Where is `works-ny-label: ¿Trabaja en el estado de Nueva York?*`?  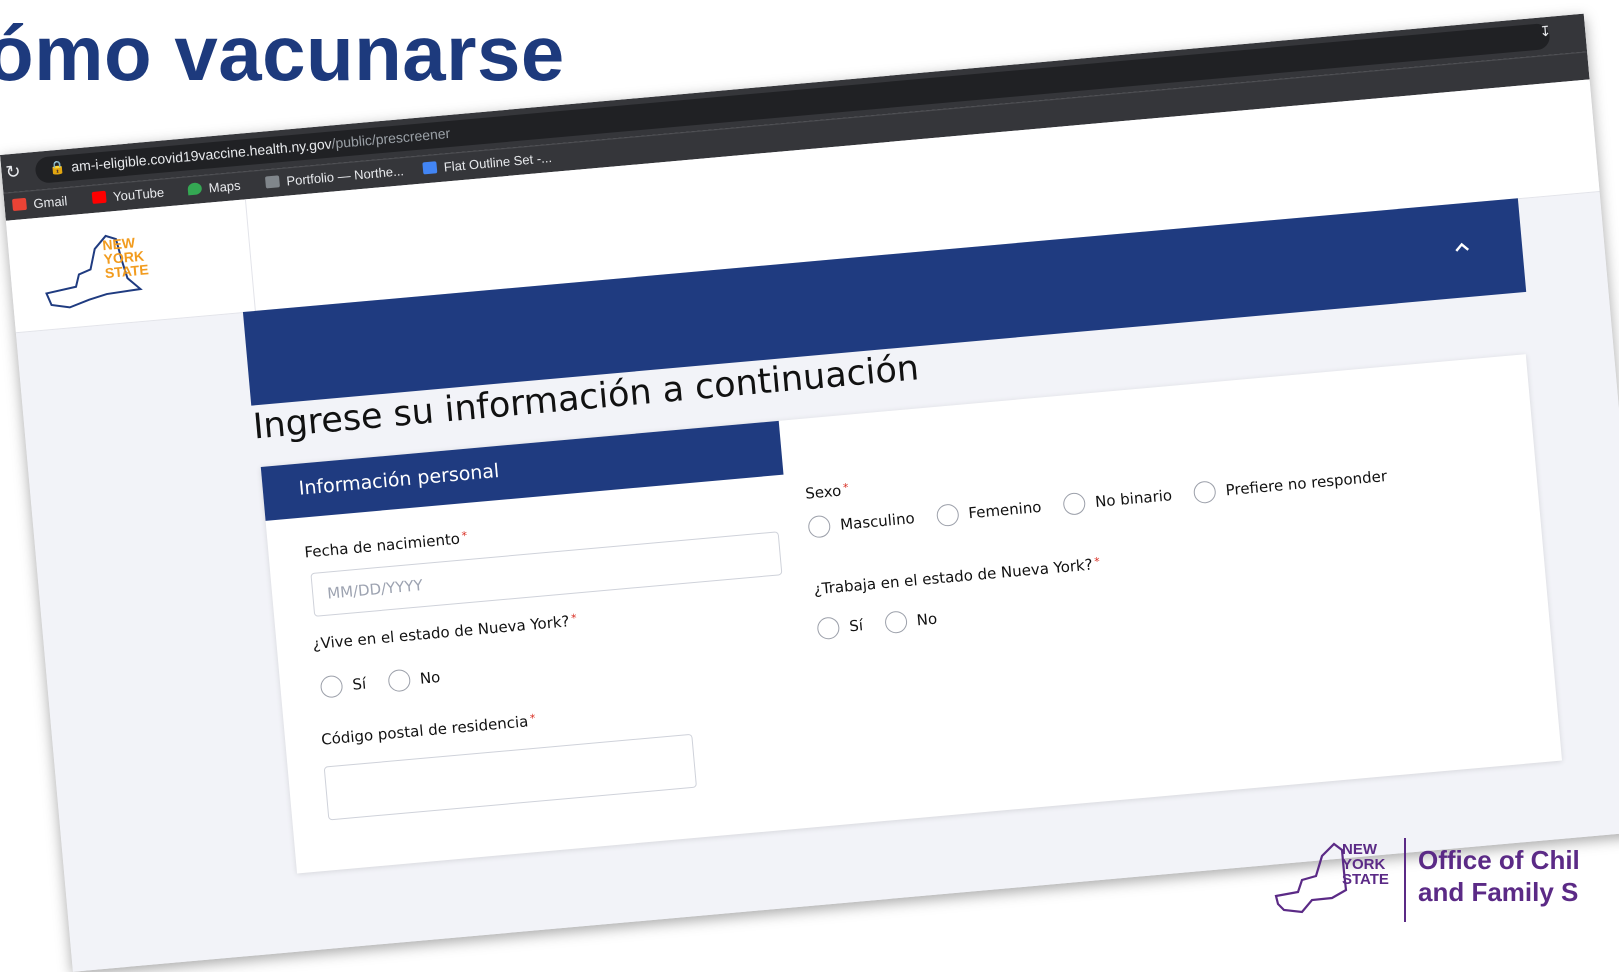 works-ny-label: ¿Trabaja en el estado de Nueva York?* is located at coordinates (957, 576).